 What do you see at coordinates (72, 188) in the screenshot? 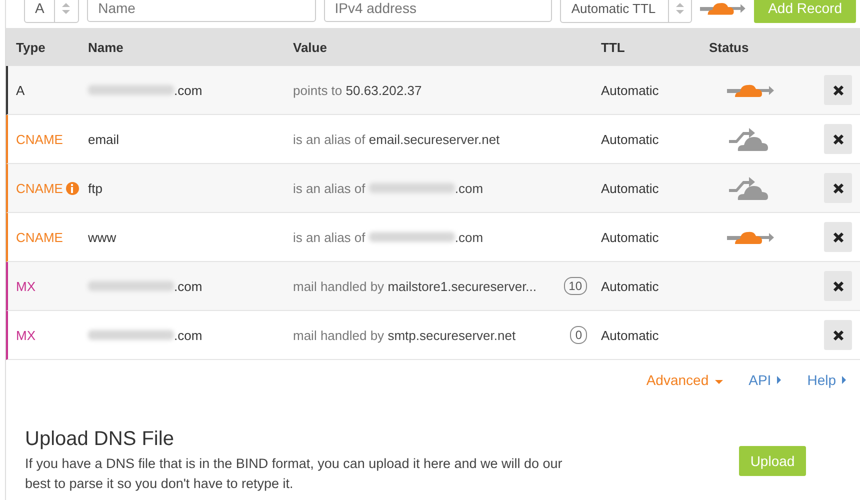
I see `info-icon` at bounding box center [72, 188].